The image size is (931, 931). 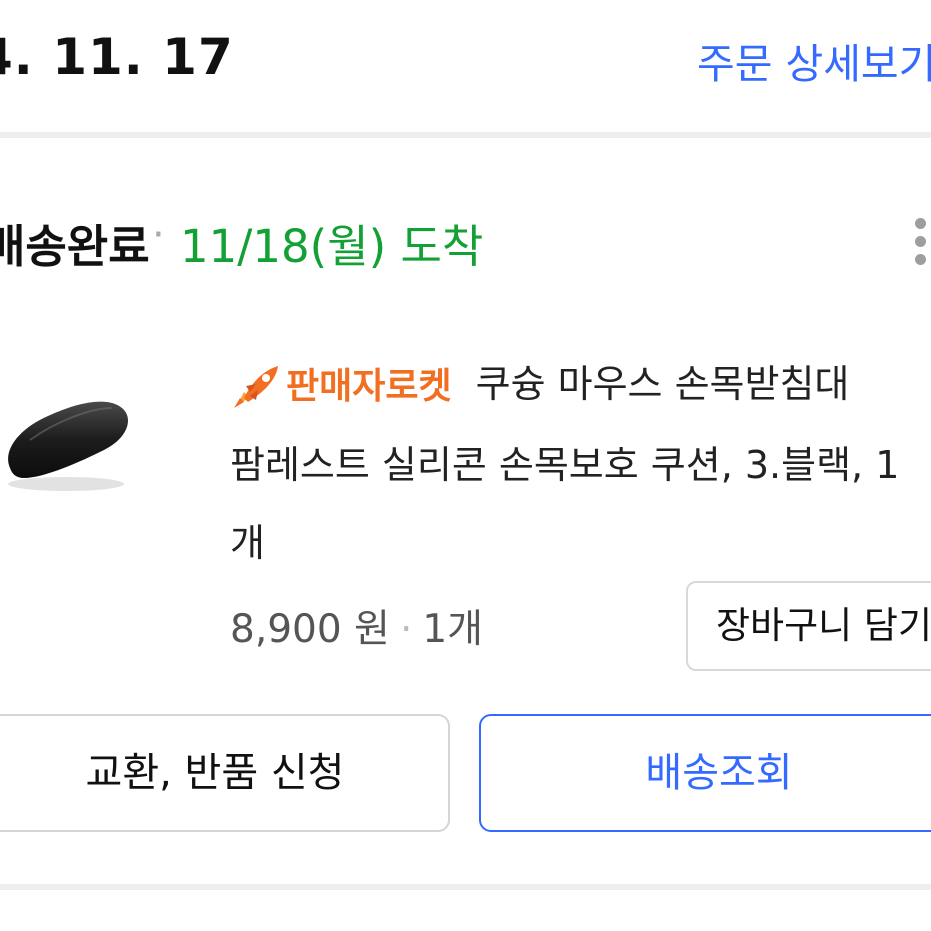 I want to click on arrival-date: 11/18(월) 도착, so click(x=332, y=246).